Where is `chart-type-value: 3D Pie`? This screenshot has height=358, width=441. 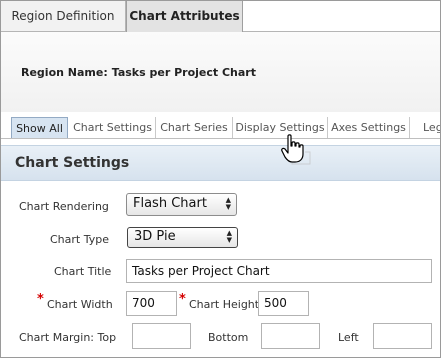 chart-type-value: 3D Pie is located at coordinates (155, 236).